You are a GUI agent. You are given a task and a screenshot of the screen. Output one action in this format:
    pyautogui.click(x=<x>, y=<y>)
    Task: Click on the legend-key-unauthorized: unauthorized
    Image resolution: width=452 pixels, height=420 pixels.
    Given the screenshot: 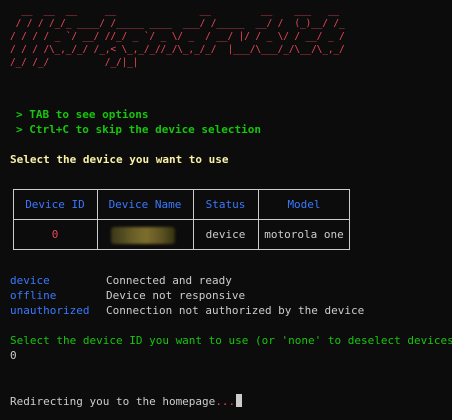 What is the action you would take?
    pyautogui.click(x=50, y=310)
    